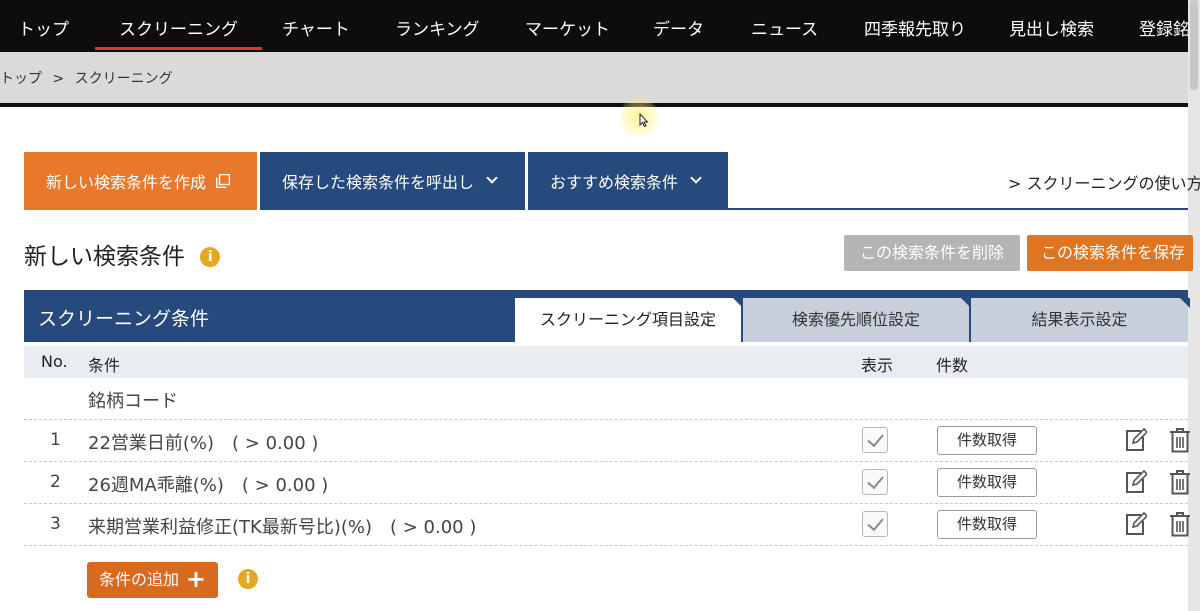  Describe the element at coordinates (123, 79) in the screenshot. I see `breadcrumb-current: スクリーニング` at that location.